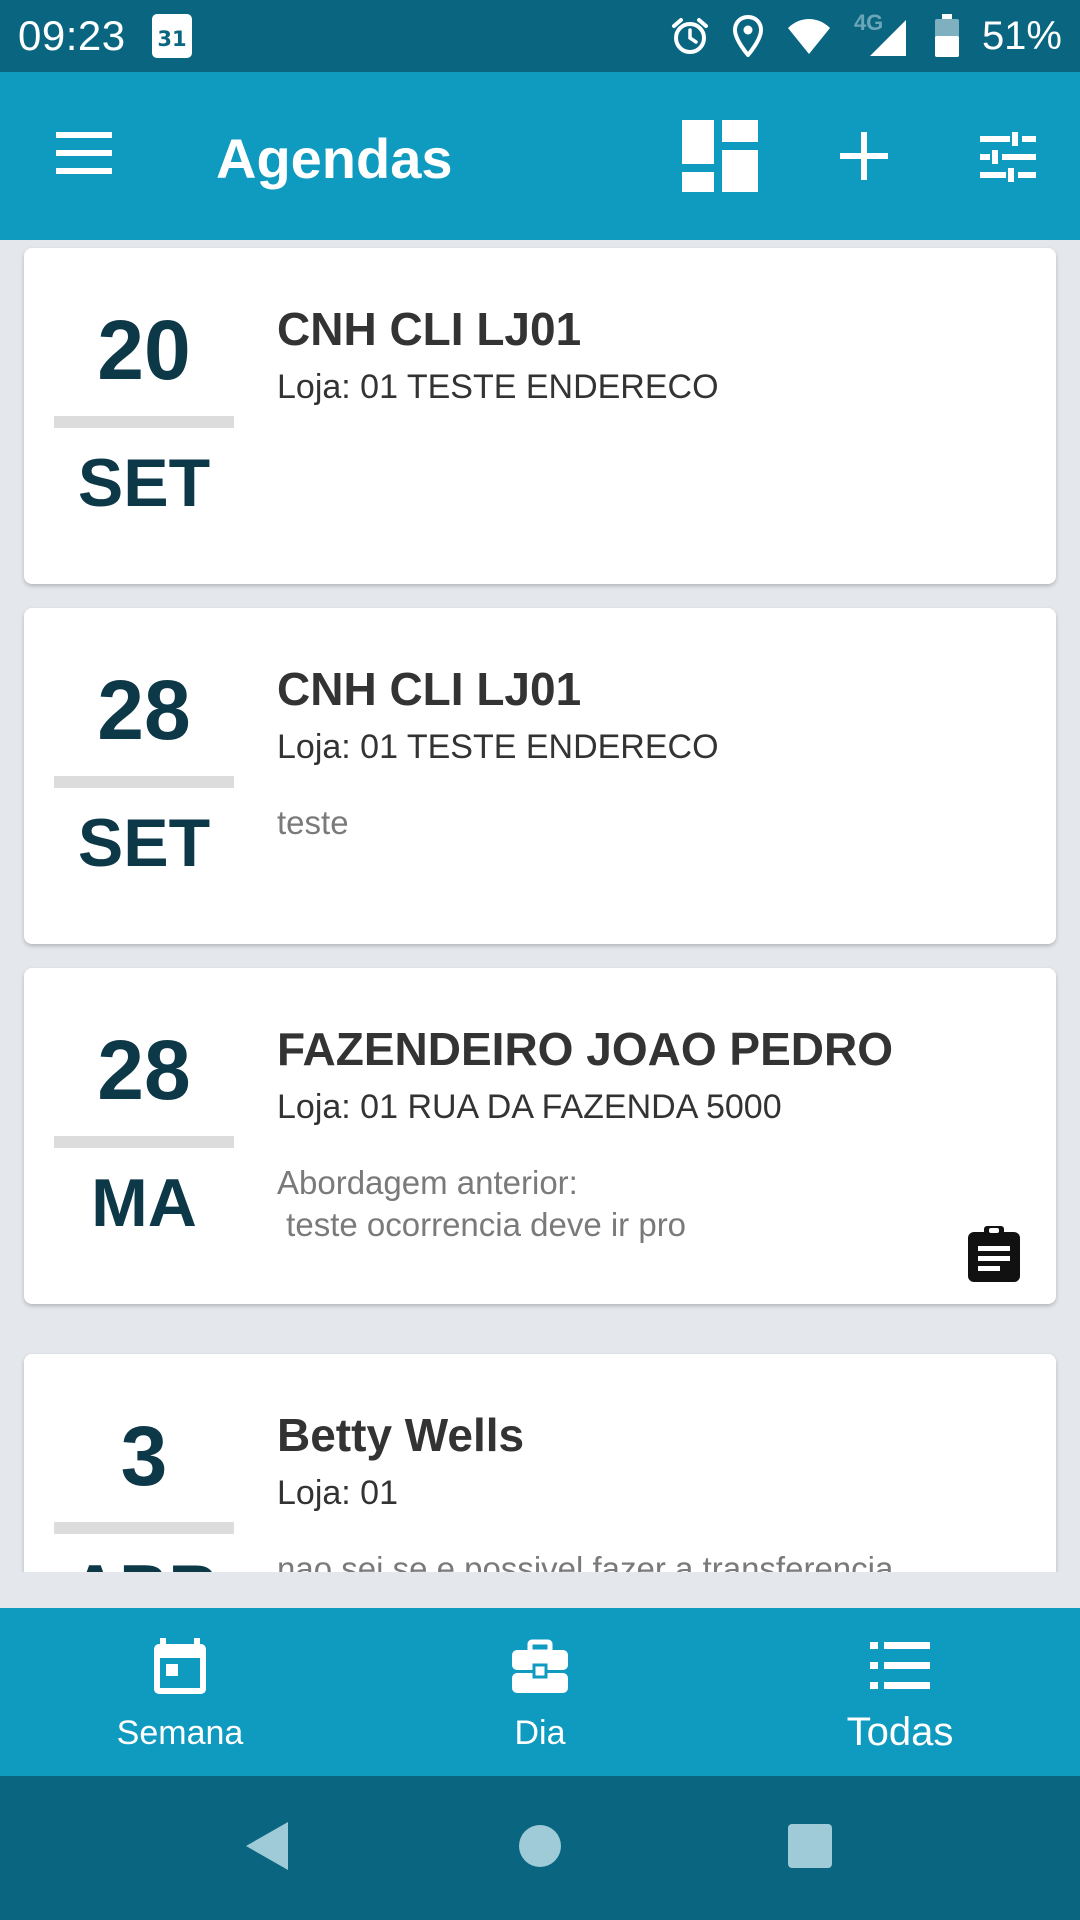 The height and width of the screenshot is (1920, 1080). I want to click on nav-label-todas: Todas, so click(900, 1732).